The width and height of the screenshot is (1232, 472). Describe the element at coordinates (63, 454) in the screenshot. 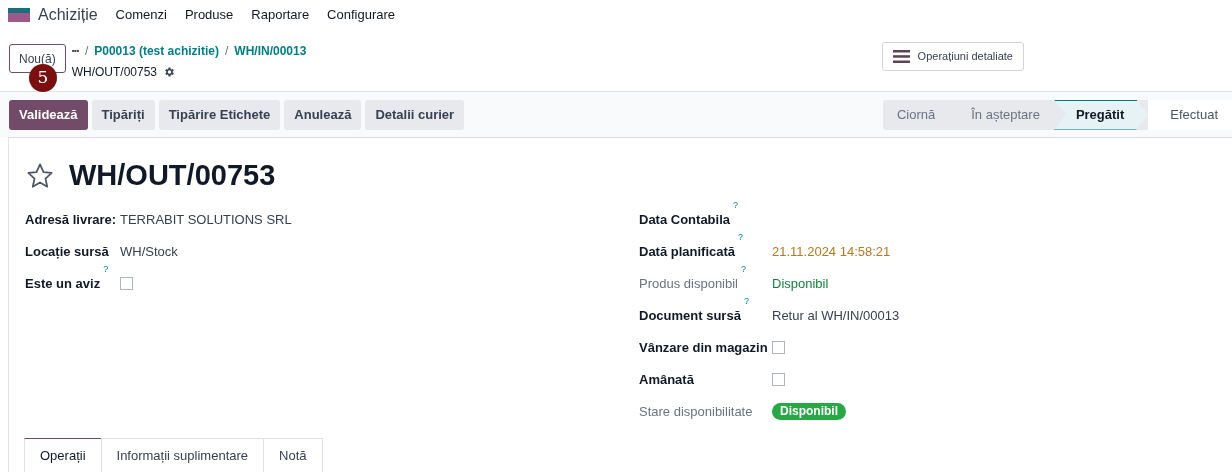

I see `form-tab: Operații` at that location.